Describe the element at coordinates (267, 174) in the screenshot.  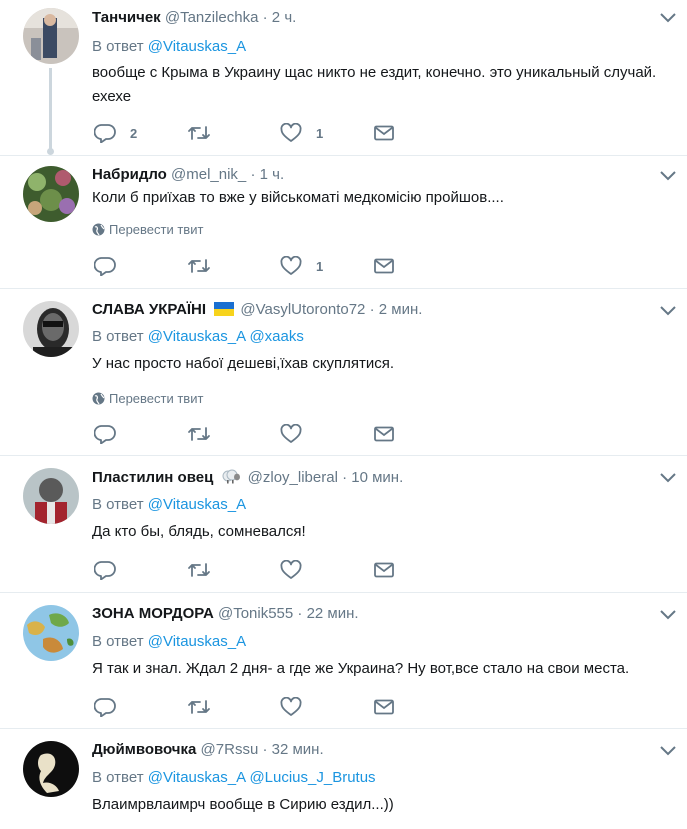
I see `timestamp: · 1 ч.` at that location.